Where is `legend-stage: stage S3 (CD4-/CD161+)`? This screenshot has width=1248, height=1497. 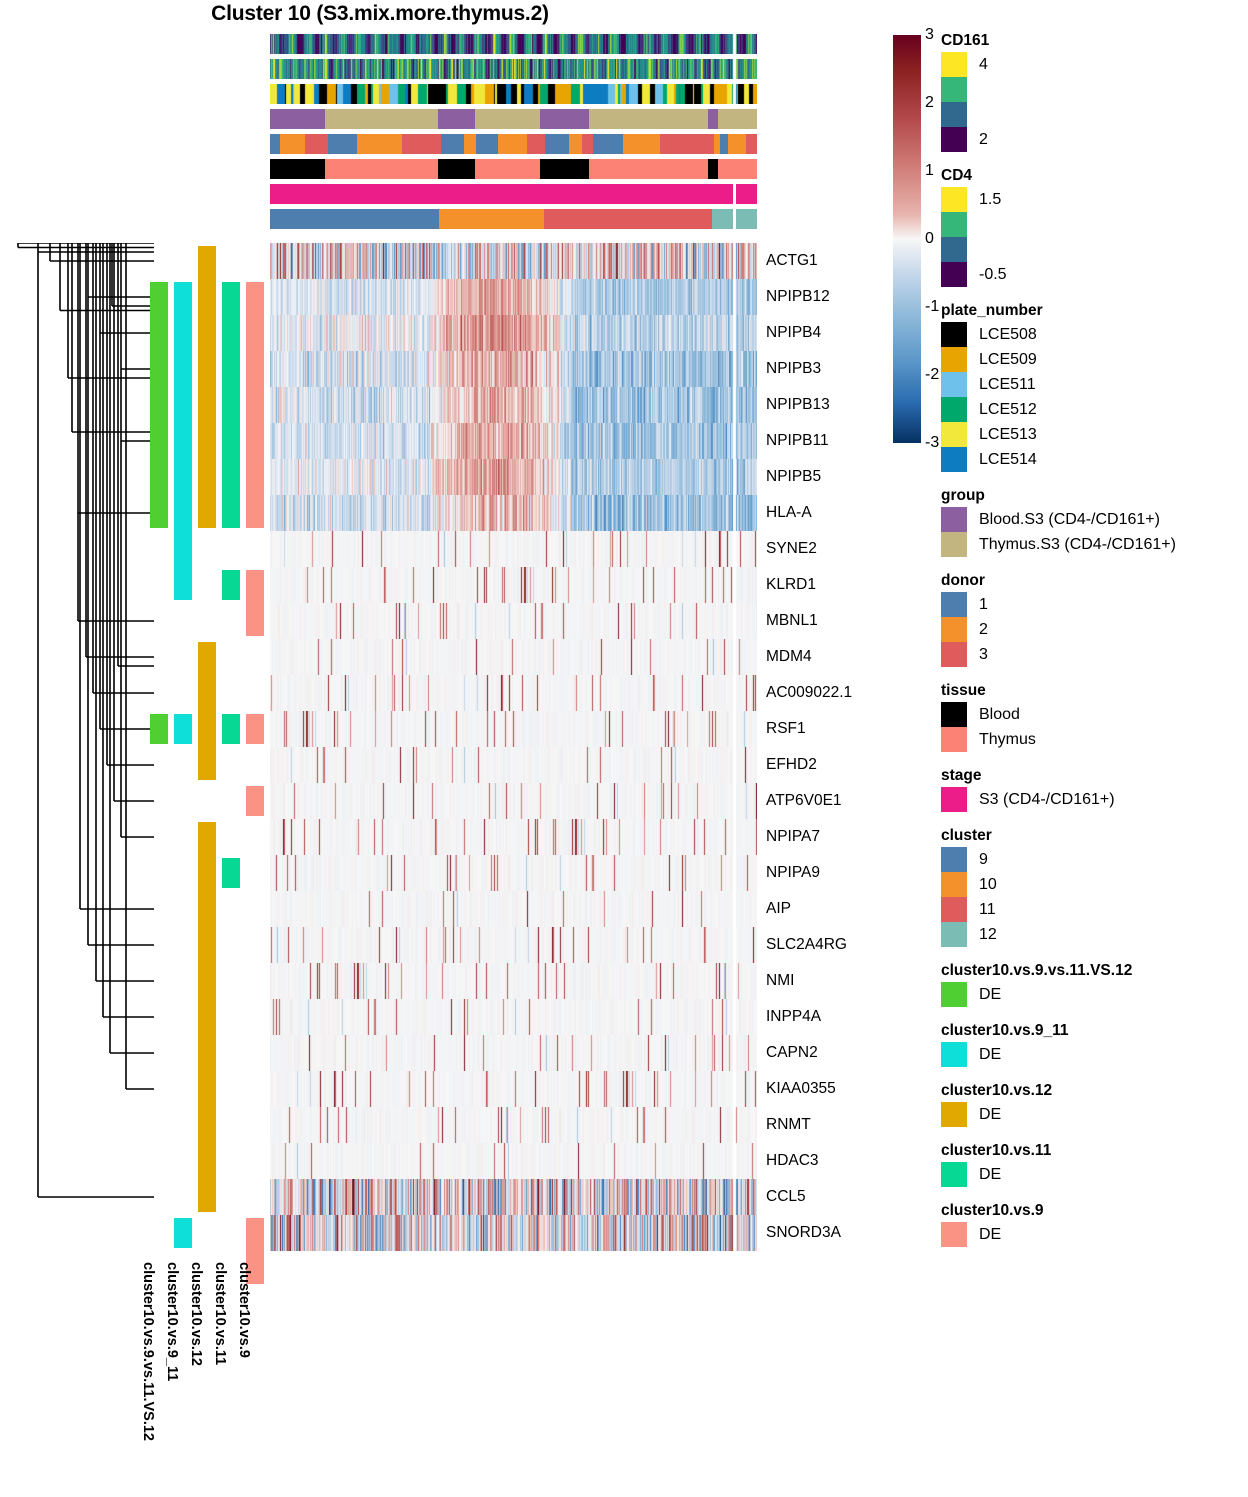
legend-stage: stage S3 (CD4-/CD161+) is located at coordinates (1091, 789).